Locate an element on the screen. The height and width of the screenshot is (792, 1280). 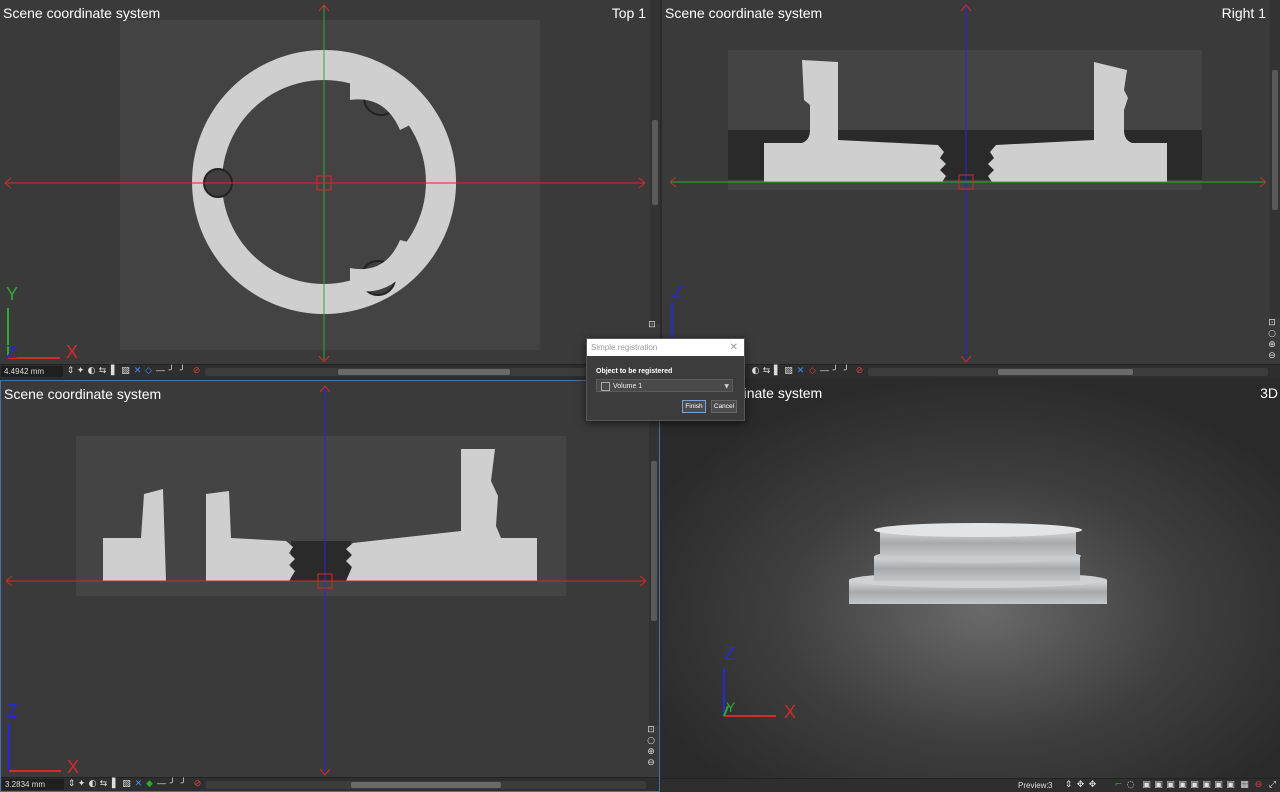
close-icon: ✕ is located at coordinates (734, 347).